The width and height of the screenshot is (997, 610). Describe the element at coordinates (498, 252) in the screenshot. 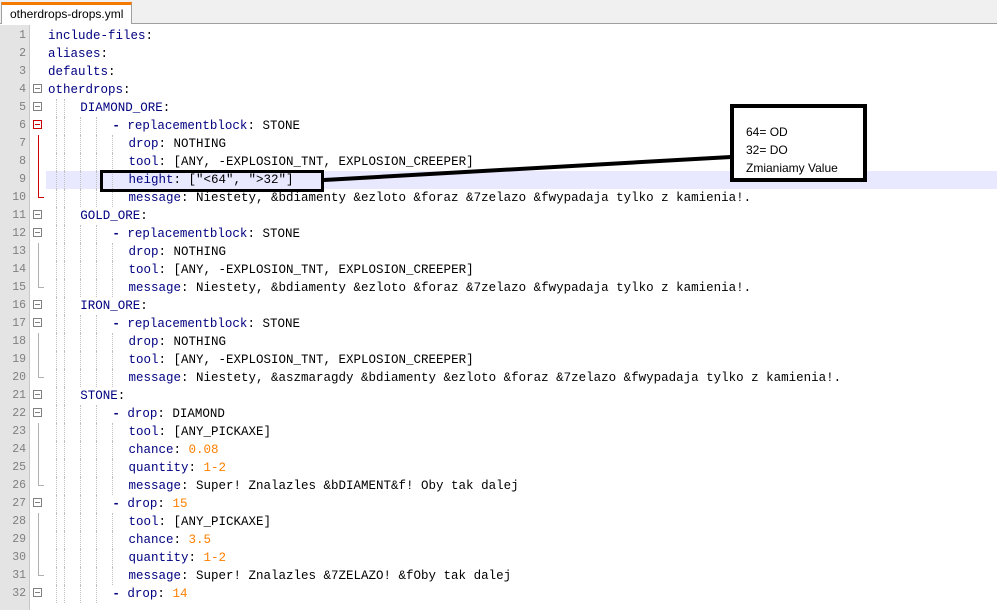

I see `code-line: 13 drop: NOTHING` at that location.